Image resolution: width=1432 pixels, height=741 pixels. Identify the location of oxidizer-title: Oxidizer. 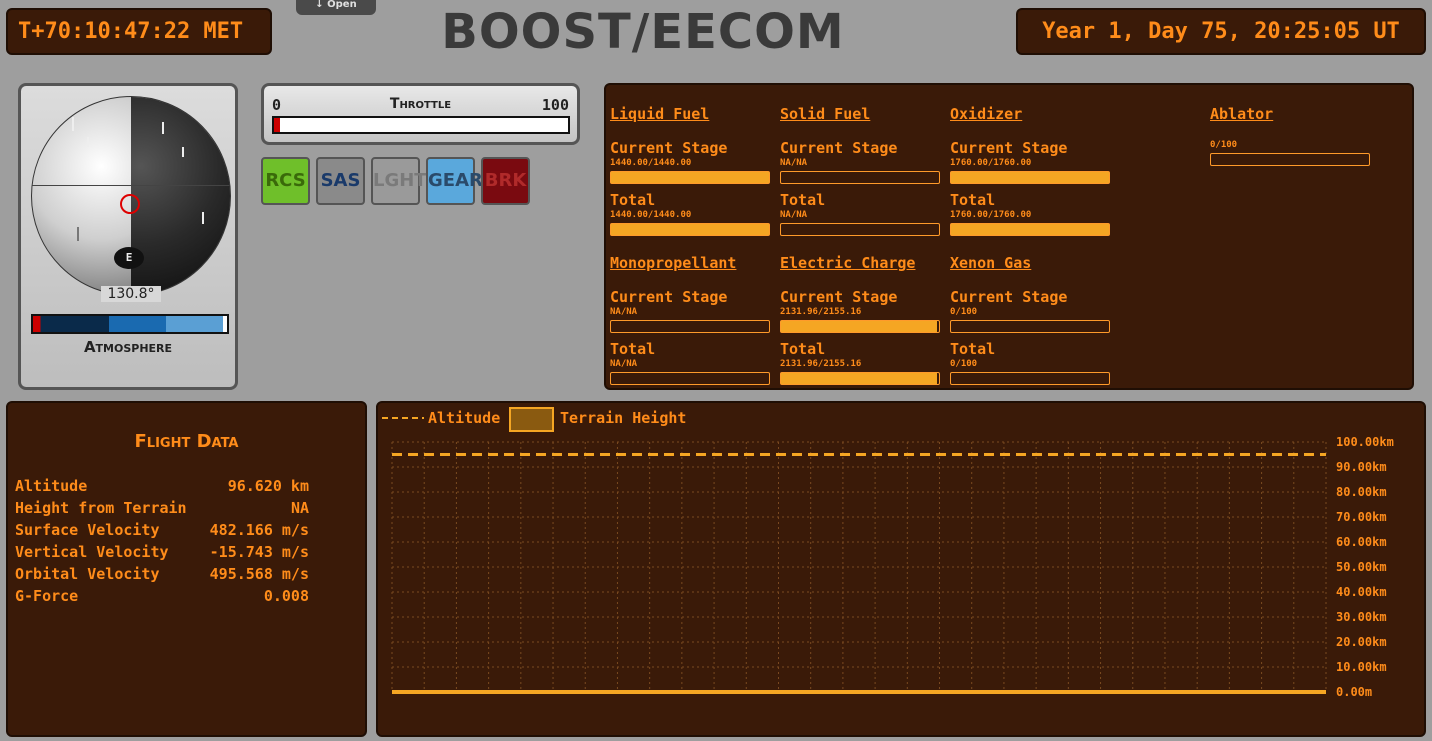
(986, 114).